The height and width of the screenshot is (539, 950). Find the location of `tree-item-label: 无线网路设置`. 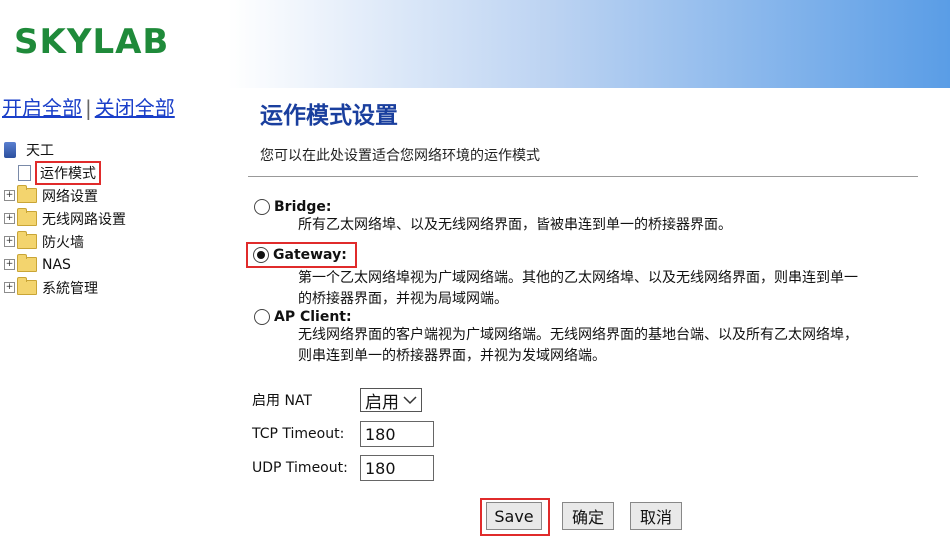

tree-item-label: 无线网路设置 is located at coordinates (84, 219).